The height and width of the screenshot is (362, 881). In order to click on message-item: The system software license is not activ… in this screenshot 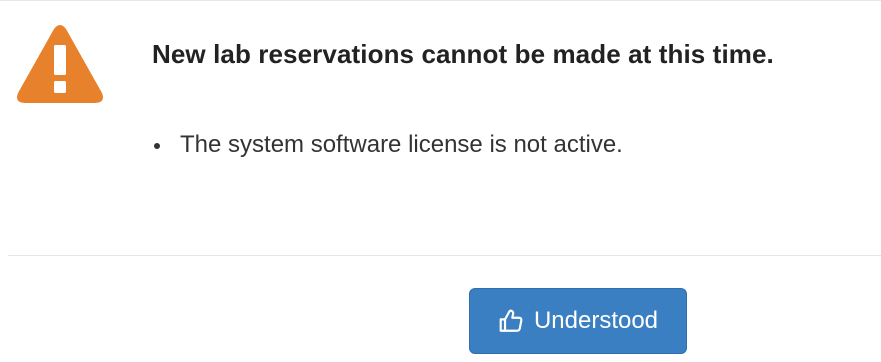, I will do `click(385, 145)`.